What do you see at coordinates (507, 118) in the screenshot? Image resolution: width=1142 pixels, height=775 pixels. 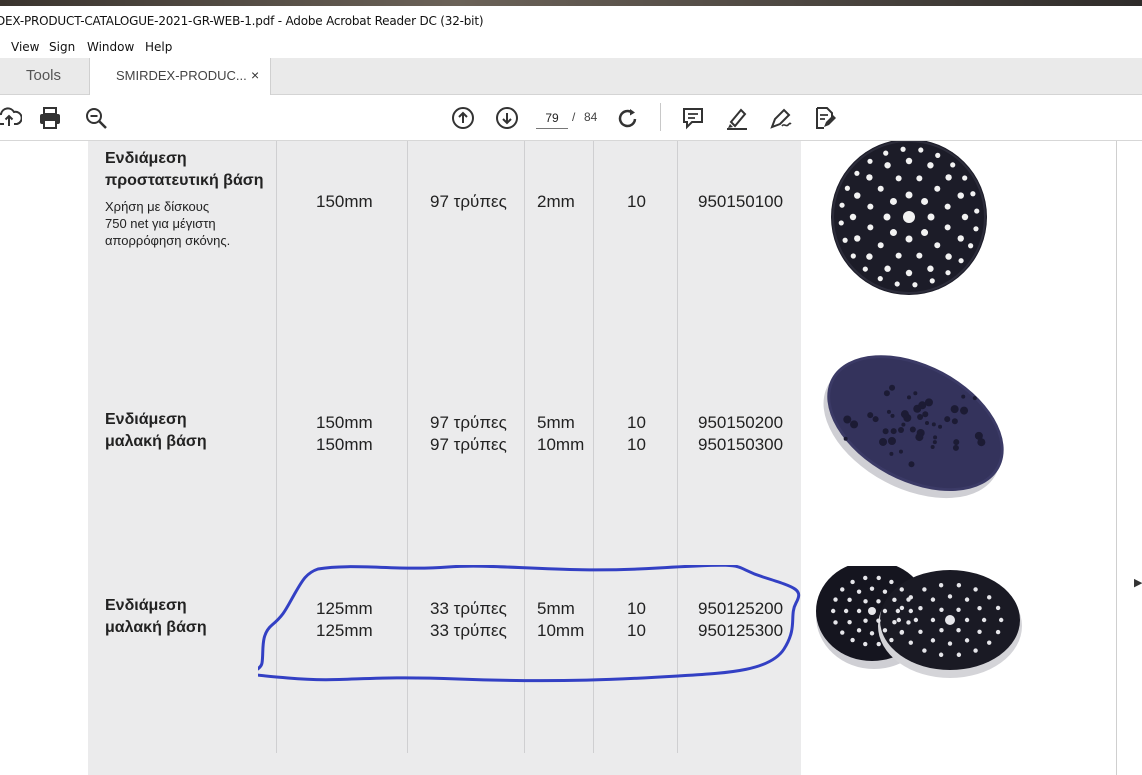 I see `page-down-icon` at bounding box center [507, 118].